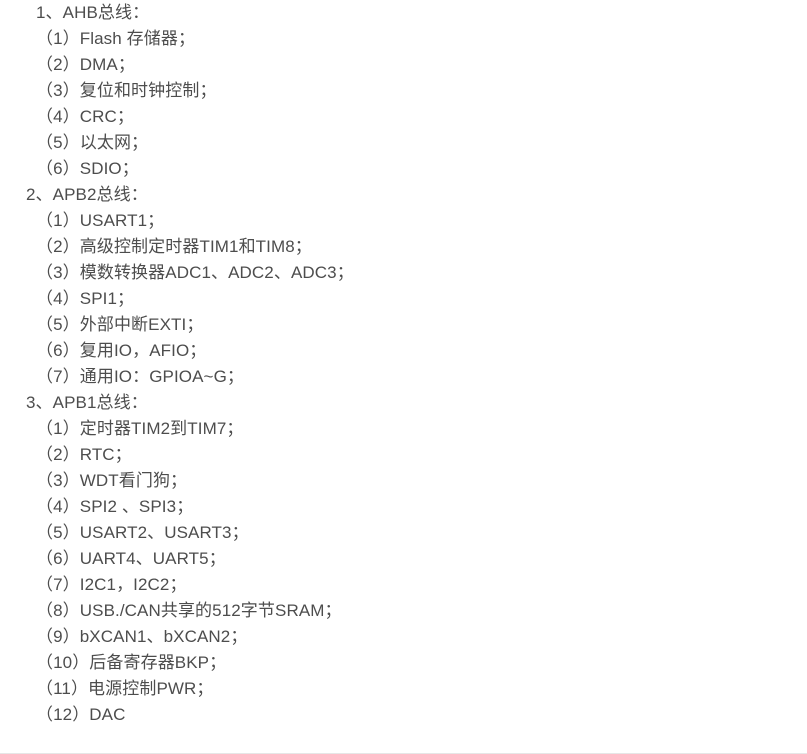 This screenshot has height=754, width=807. I want to click on list-item: （7）I2C1，I2C2；, so click(111, 584).